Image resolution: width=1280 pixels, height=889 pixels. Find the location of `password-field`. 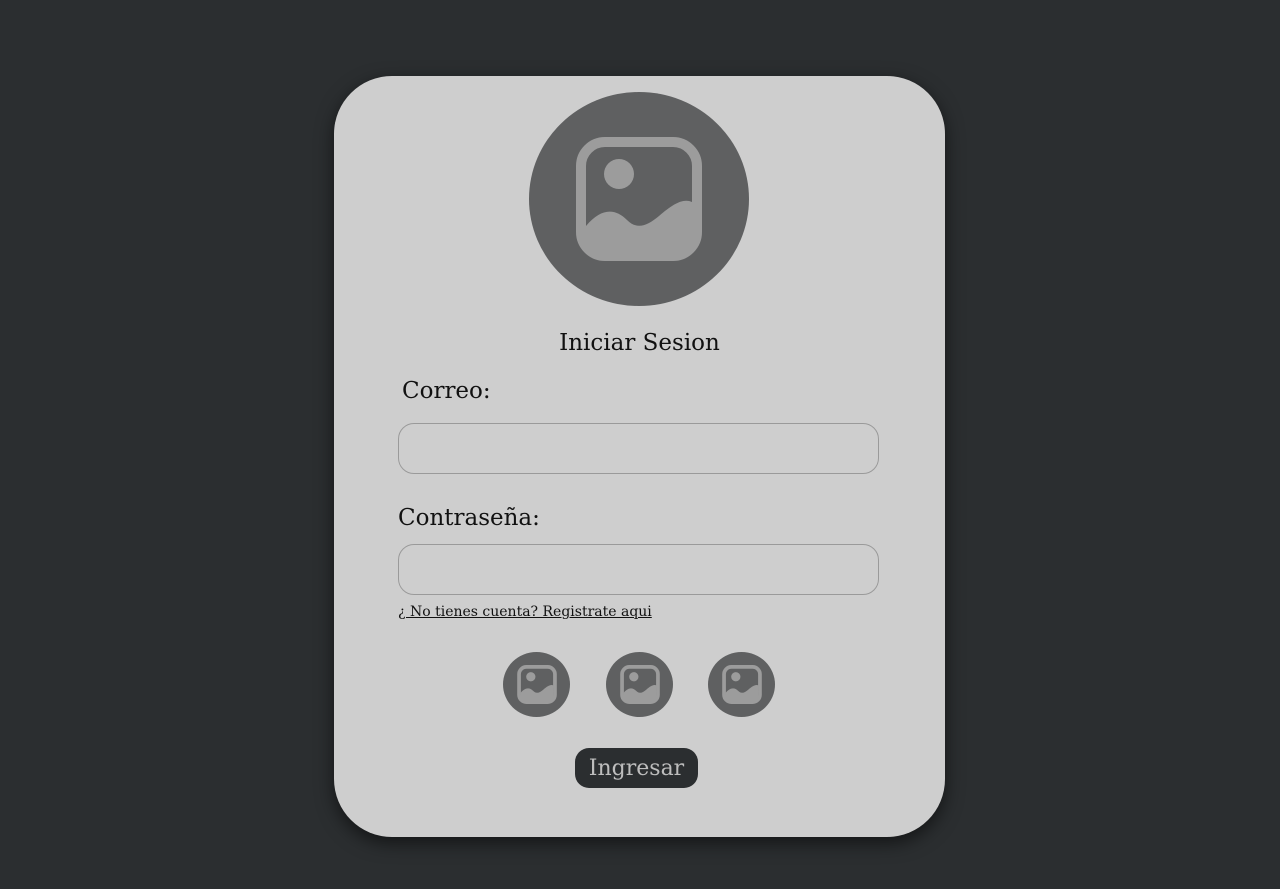

password-field is located at coordinates (638, 569).